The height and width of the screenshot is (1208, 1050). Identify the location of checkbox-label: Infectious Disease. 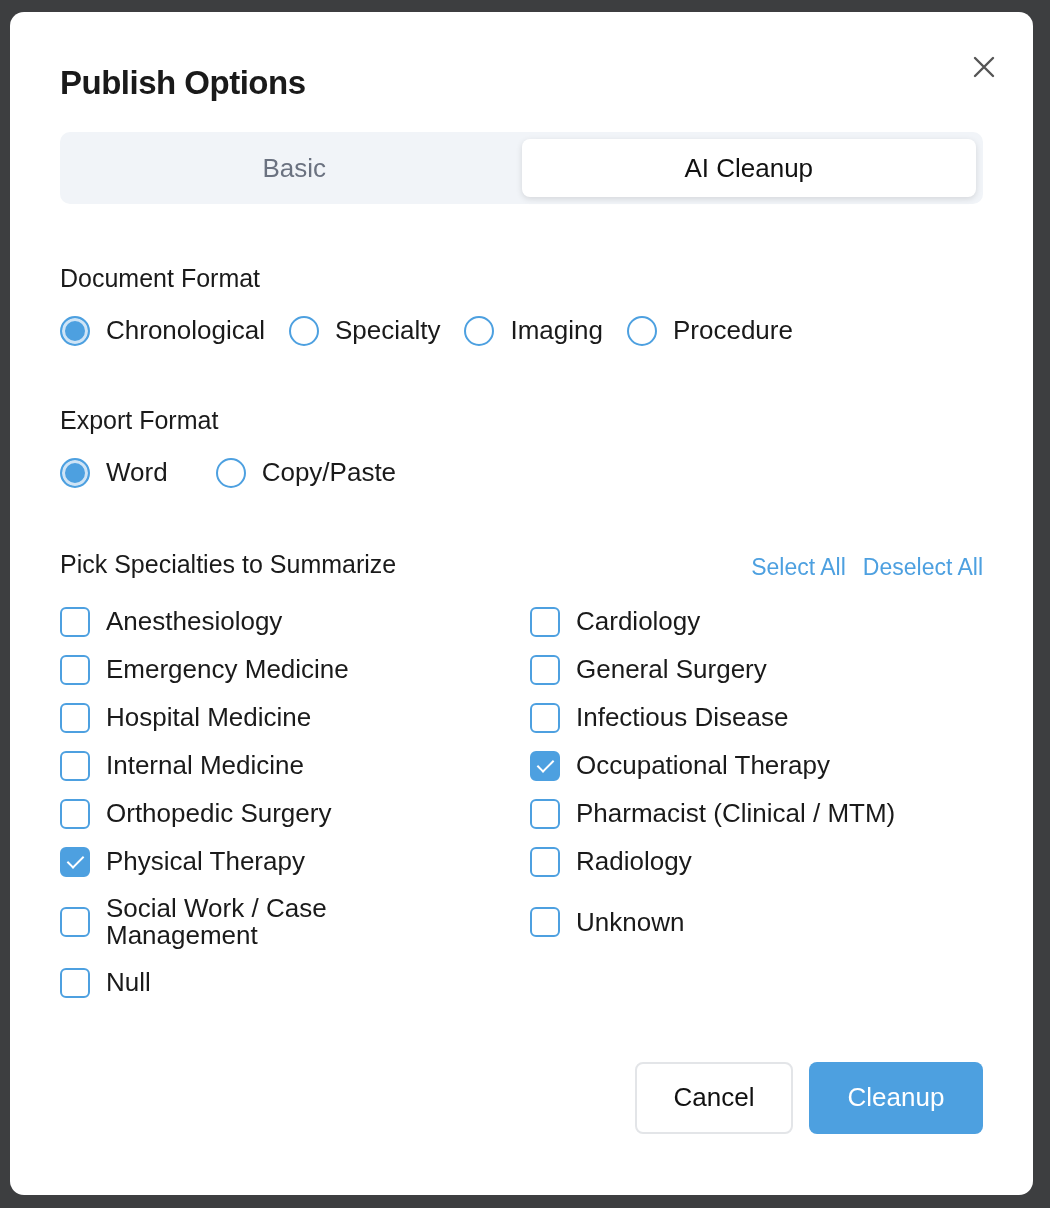
(682, 718).